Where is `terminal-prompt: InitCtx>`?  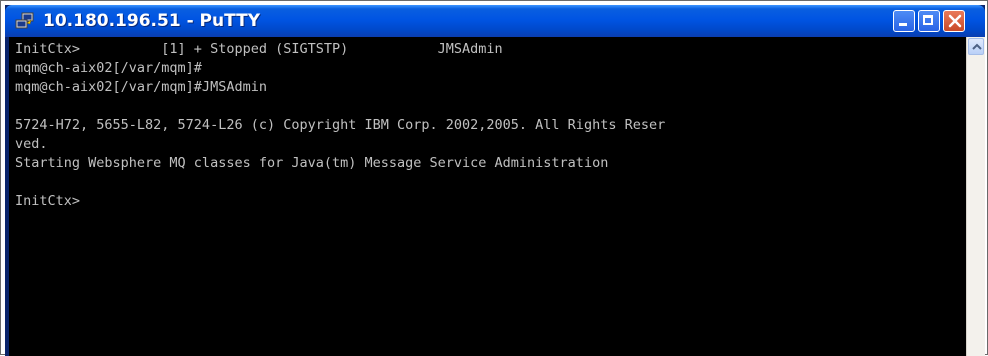 terminal-prompt: InitCtx> is located at coordinates (48, 201).